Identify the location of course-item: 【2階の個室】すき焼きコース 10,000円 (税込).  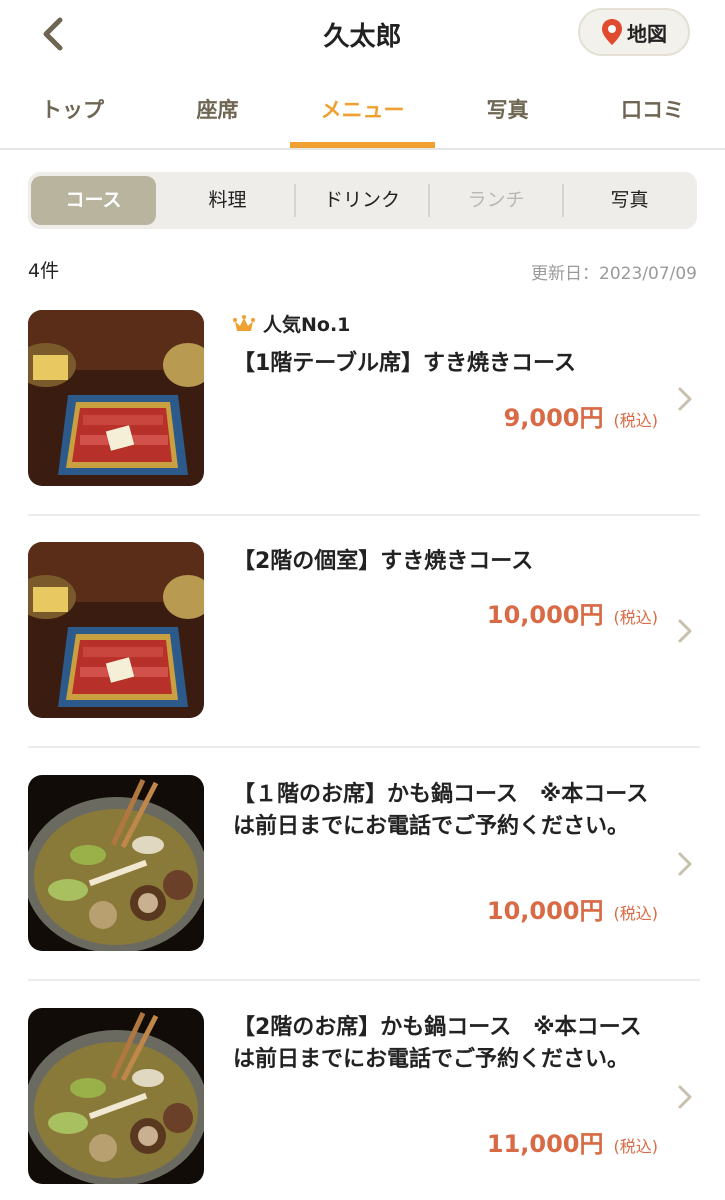
(364, 630).